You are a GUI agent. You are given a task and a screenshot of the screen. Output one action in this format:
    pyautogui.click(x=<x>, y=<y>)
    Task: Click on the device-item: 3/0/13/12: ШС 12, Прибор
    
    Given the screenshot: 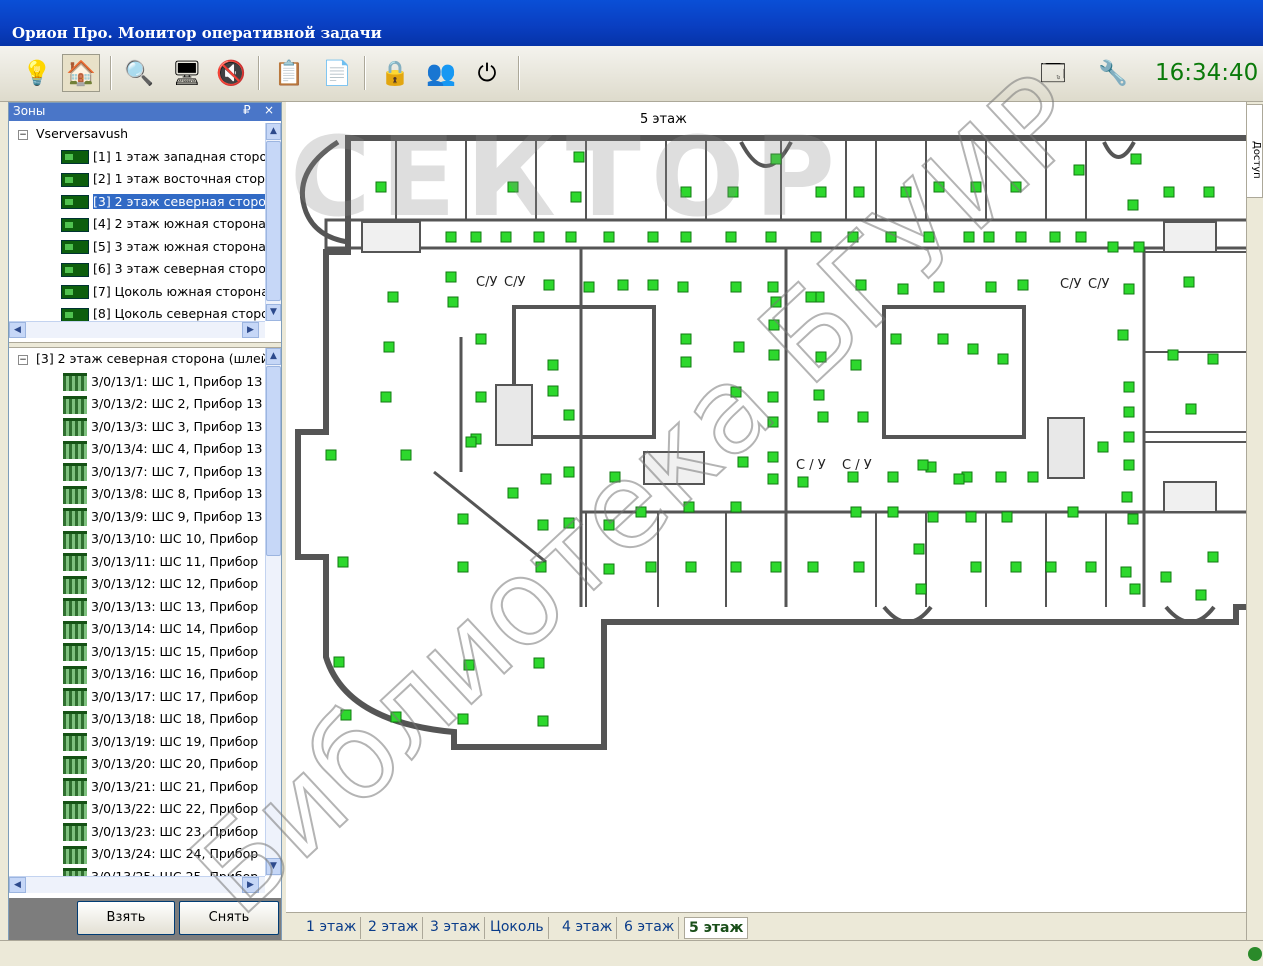 What is the action you would take?
    pyautogui.click(x=137, y=584)
    